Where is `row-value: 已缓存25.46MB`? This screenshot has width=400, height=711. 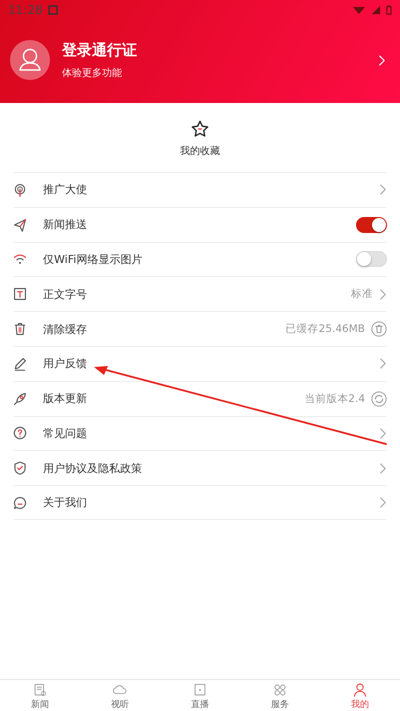
row-value: 已缓存25.46MB is located at coordinates (325, 329).